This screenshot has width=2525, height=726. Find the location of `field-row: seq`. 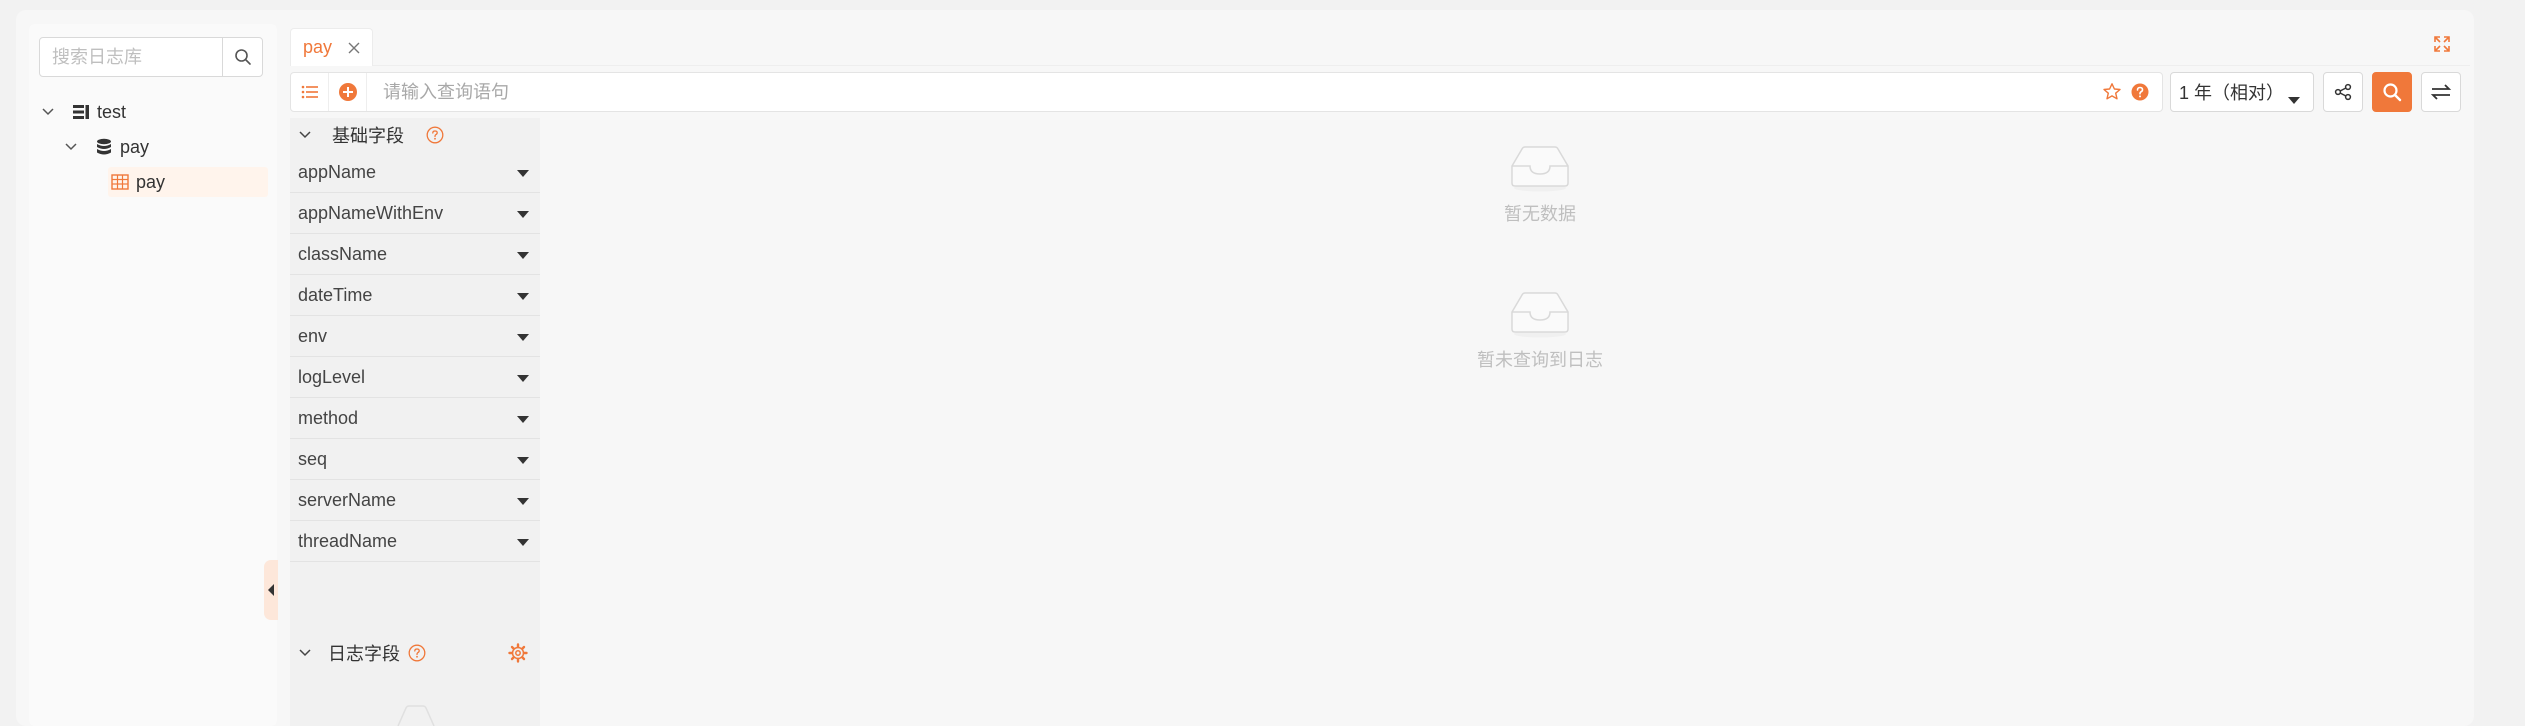

field-row: seq is located at coordinates (415, 459).